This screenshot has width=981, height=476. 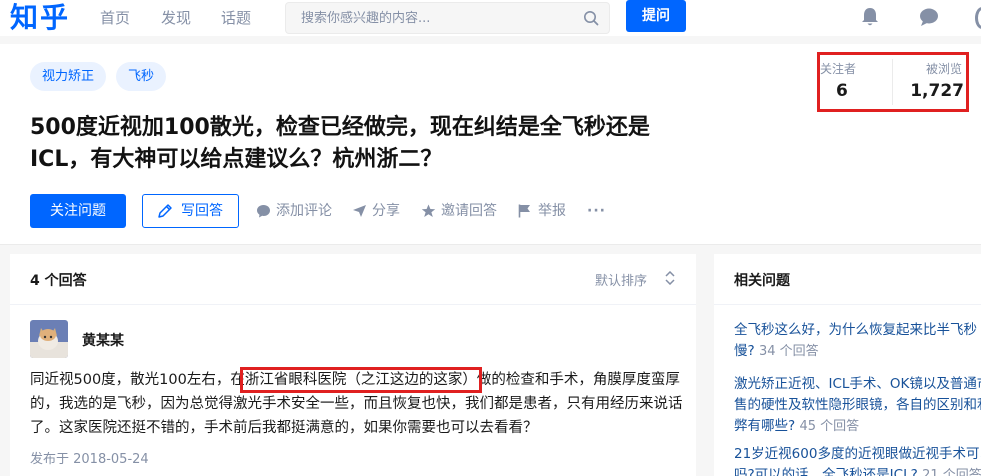 What do you see at coordinates (202, 211) in the screenshot?
I see `write-answer-label: 写回答` at bounding box center [202, 211].